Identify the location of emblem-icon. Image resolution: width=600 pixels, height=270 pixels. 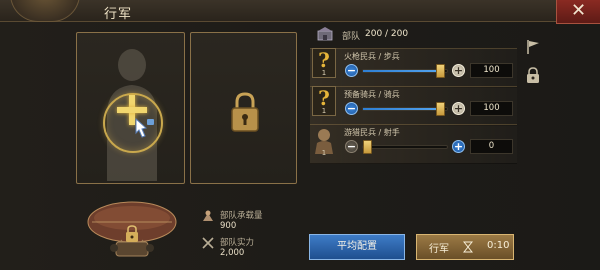
(45, 11).